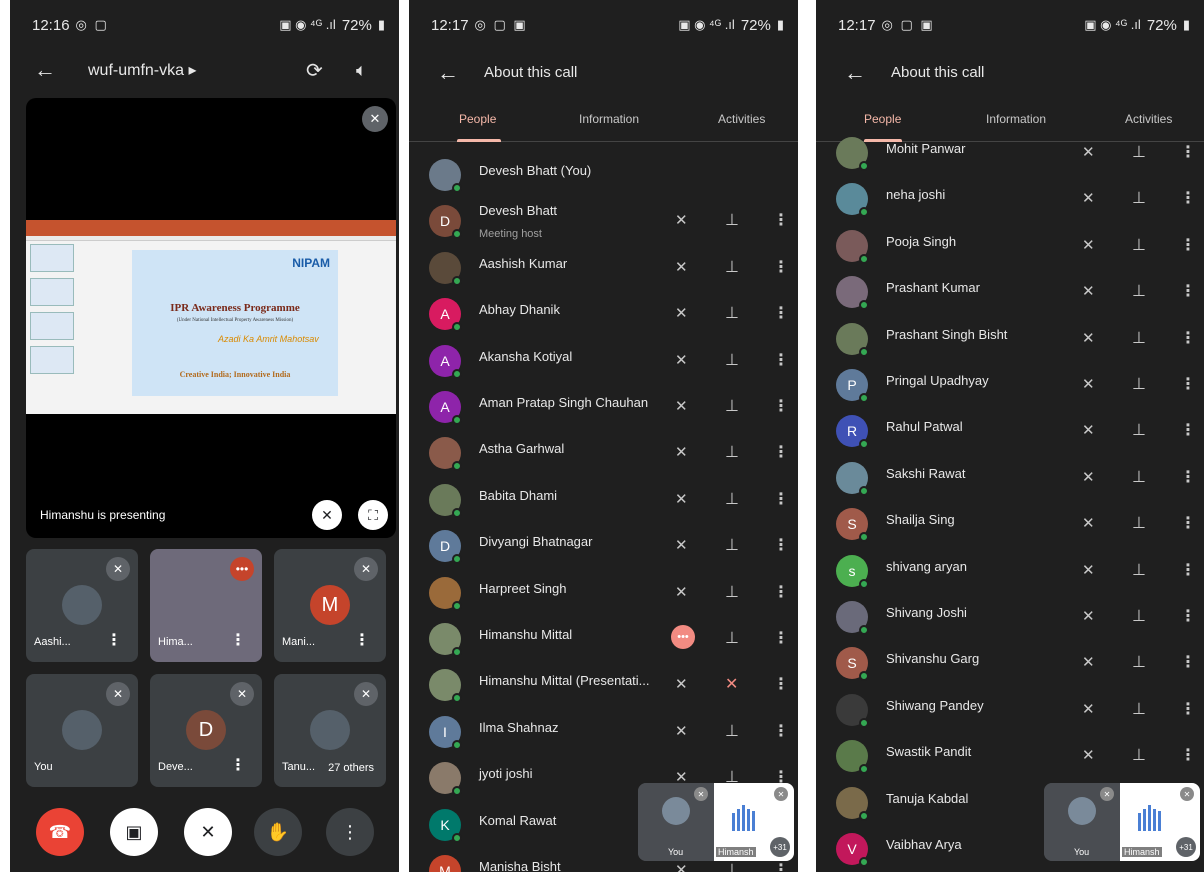  What do you see at coordinates (1010, 154) in the screenshot?
I see `person-row: Mohit Panwar ✕ ⊥ ⋮` at bounding box center [1010, 154].